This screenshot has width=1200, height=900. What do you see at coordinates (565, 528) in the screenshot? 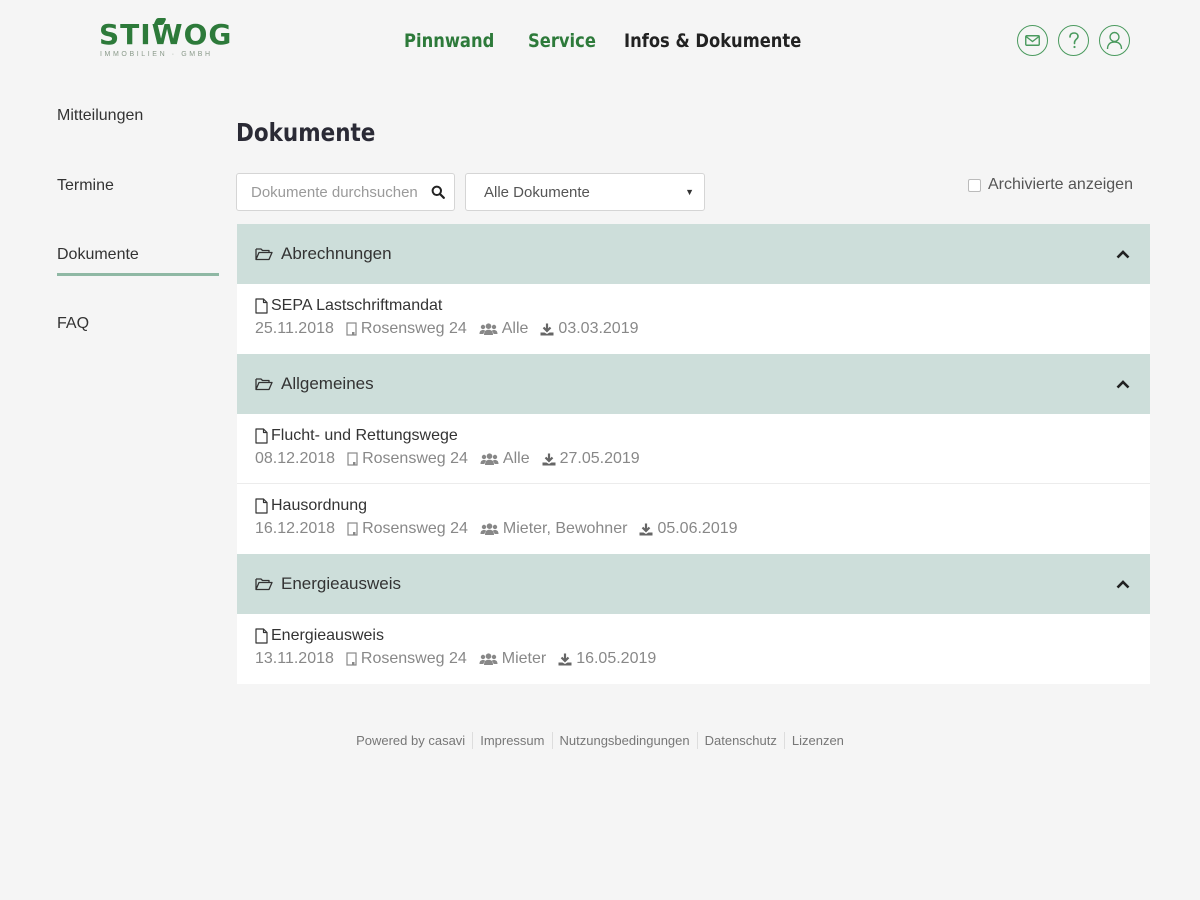
I see `document-audience: Mieter, Bewohner` at bounding box center [565, 528].